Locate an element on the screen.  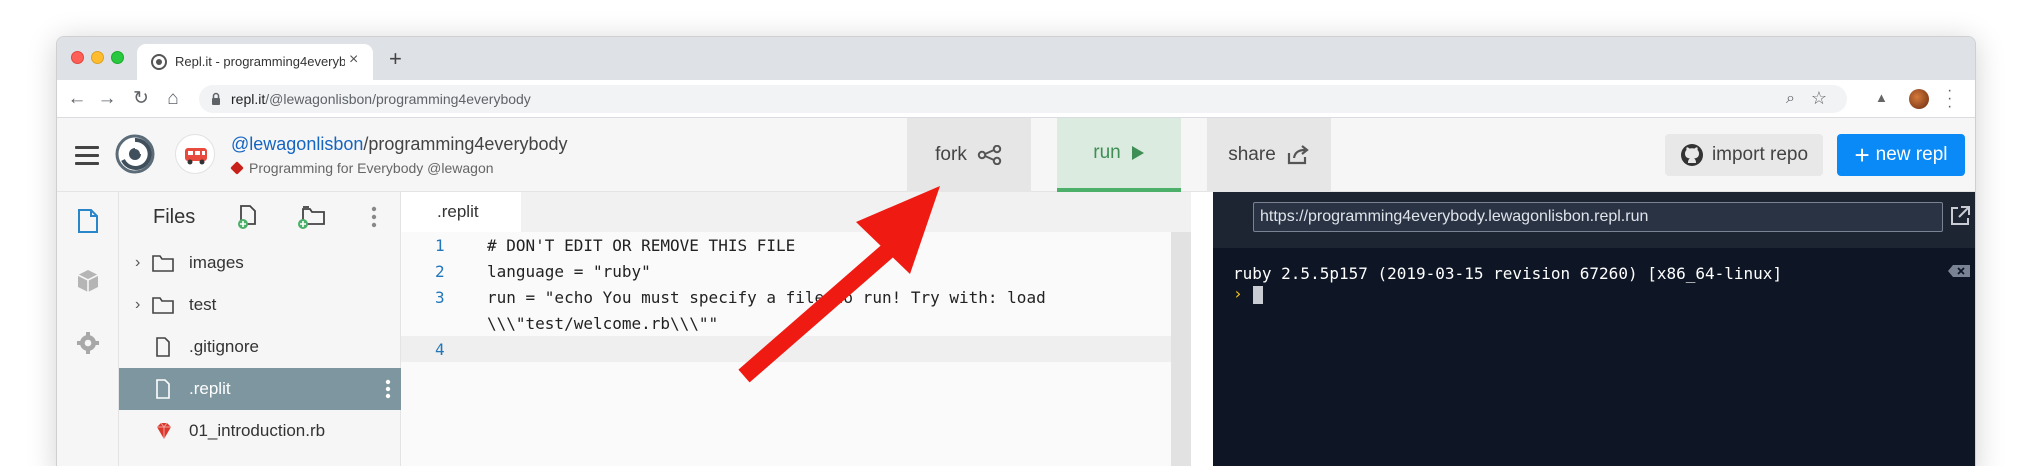
gear-icon is located at coordinates (88, 343).